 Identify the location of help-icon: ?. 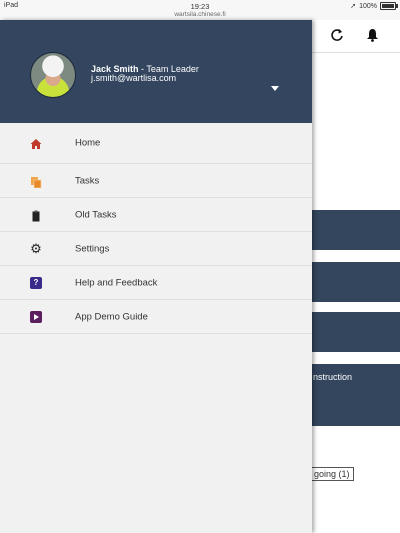
(36, 282).